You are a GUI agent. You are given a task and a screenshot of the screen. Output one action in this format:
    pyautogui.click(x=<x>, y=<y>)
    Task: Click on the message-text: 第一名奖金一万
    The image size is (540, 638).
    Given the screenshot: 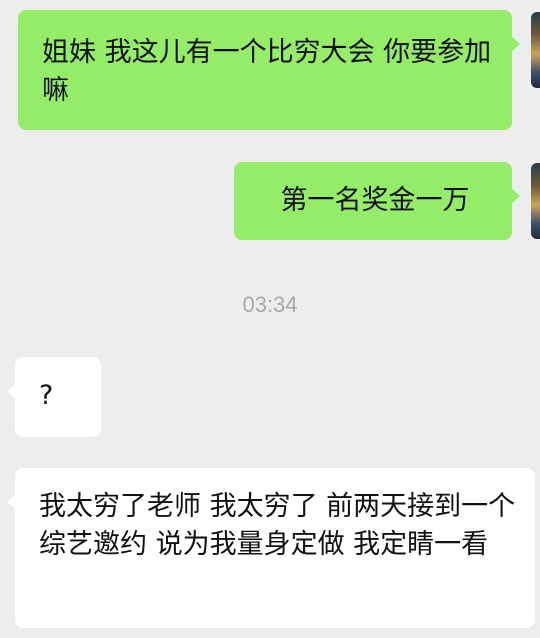 What is the action you would take?
    pyautogui.click(x=375, y=200)
    